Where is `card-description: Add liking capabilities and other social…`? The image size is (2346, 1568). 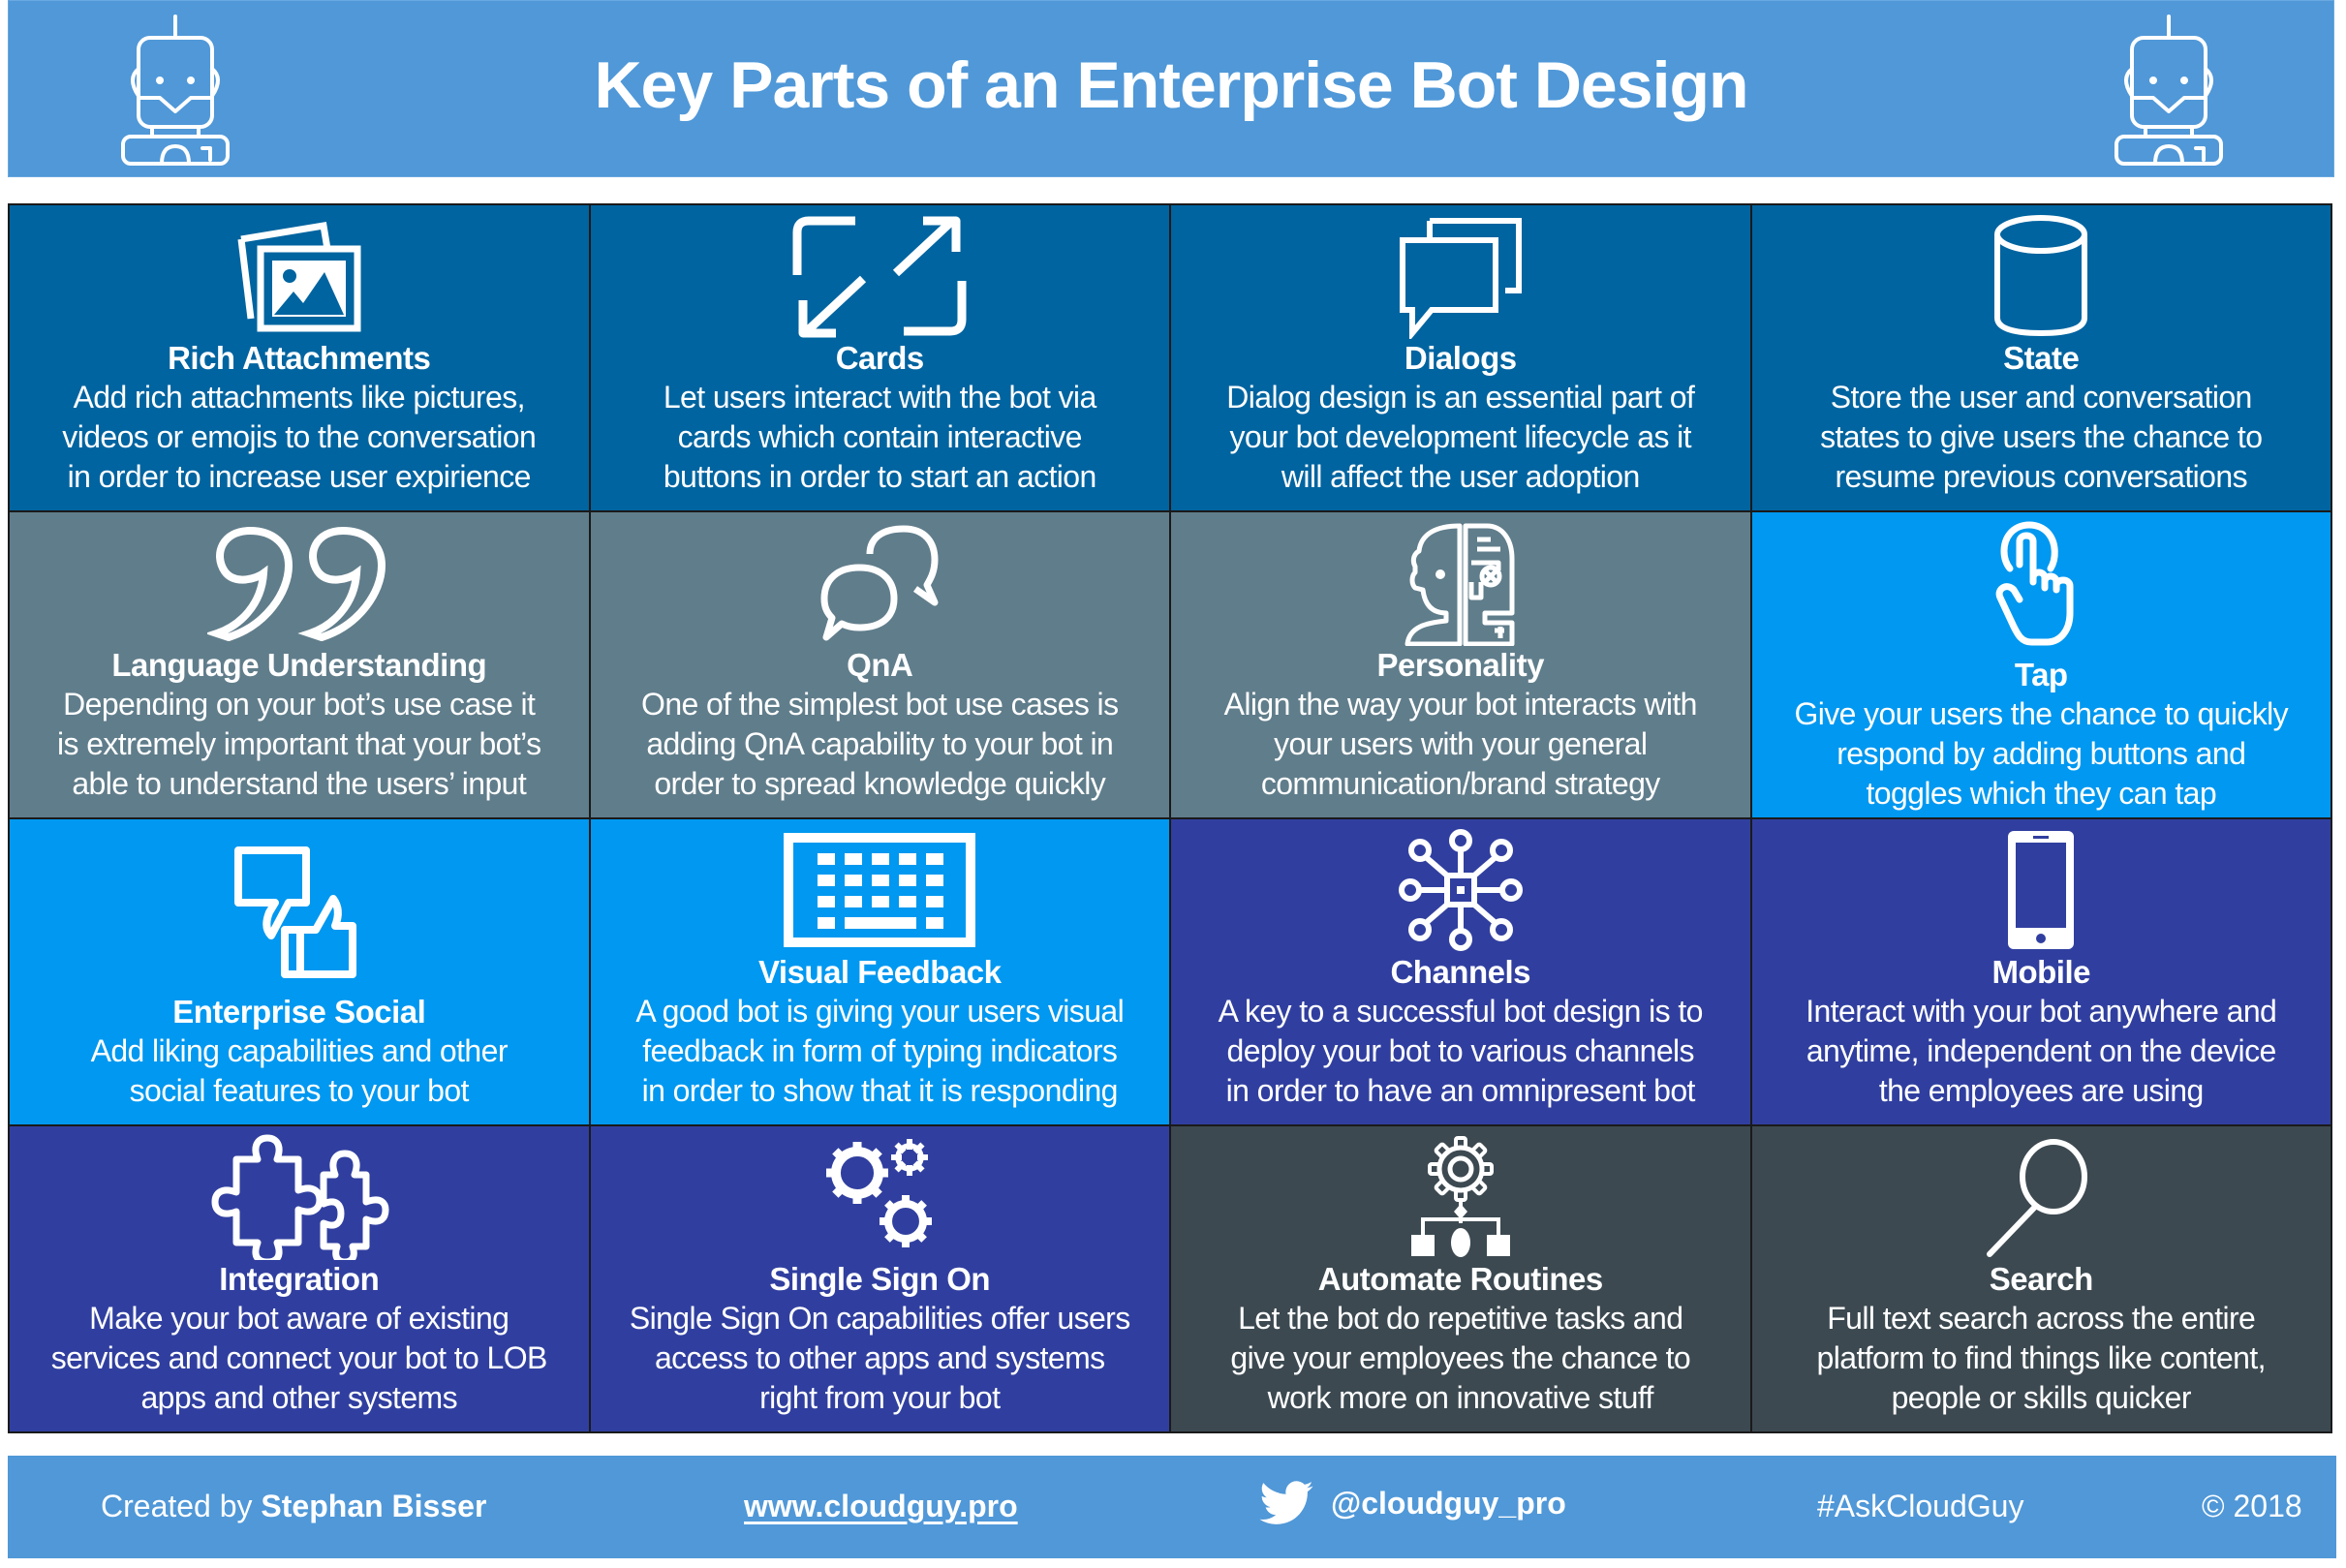
card-description: Add liking capabilities and other social… is located at coordinates (299, 1070).